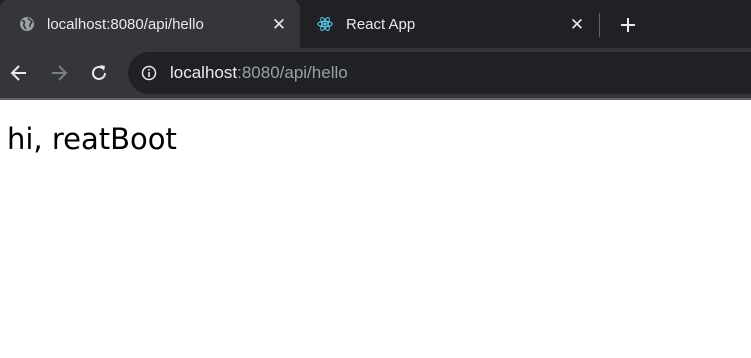 The height and width of the screenshot is (358, 751). Describe the element at coordinates (325, 24) in the screenshot. I see `react-logo-icon` at that location.